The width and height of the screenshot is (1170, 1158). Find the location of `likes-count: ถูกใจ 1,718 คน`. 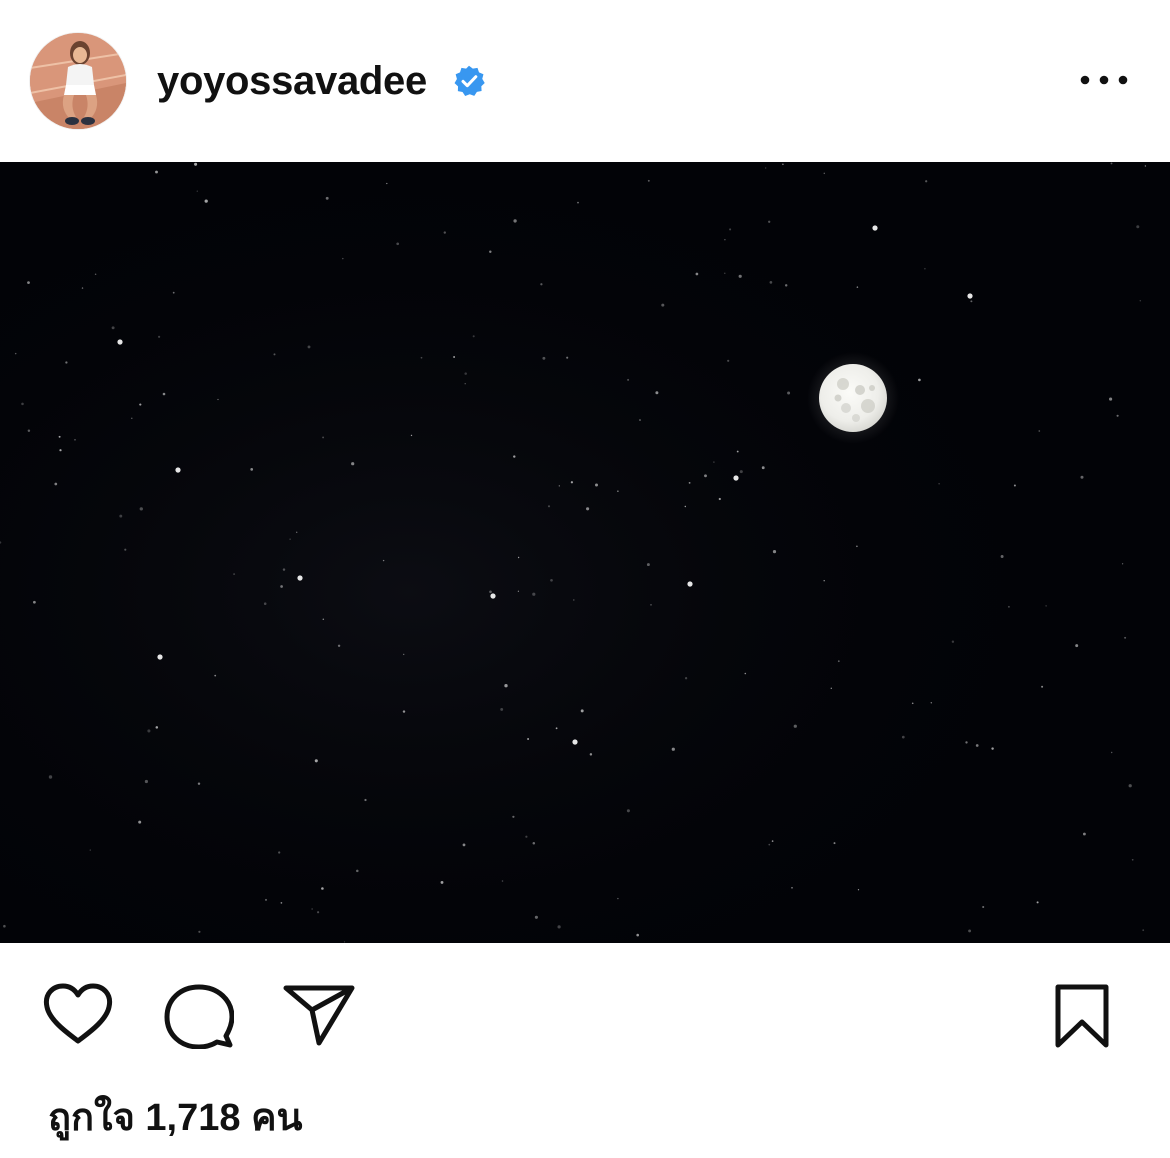

likes-count: ถูกใจ 1,718 คน is located at coordinates (175, 1118).